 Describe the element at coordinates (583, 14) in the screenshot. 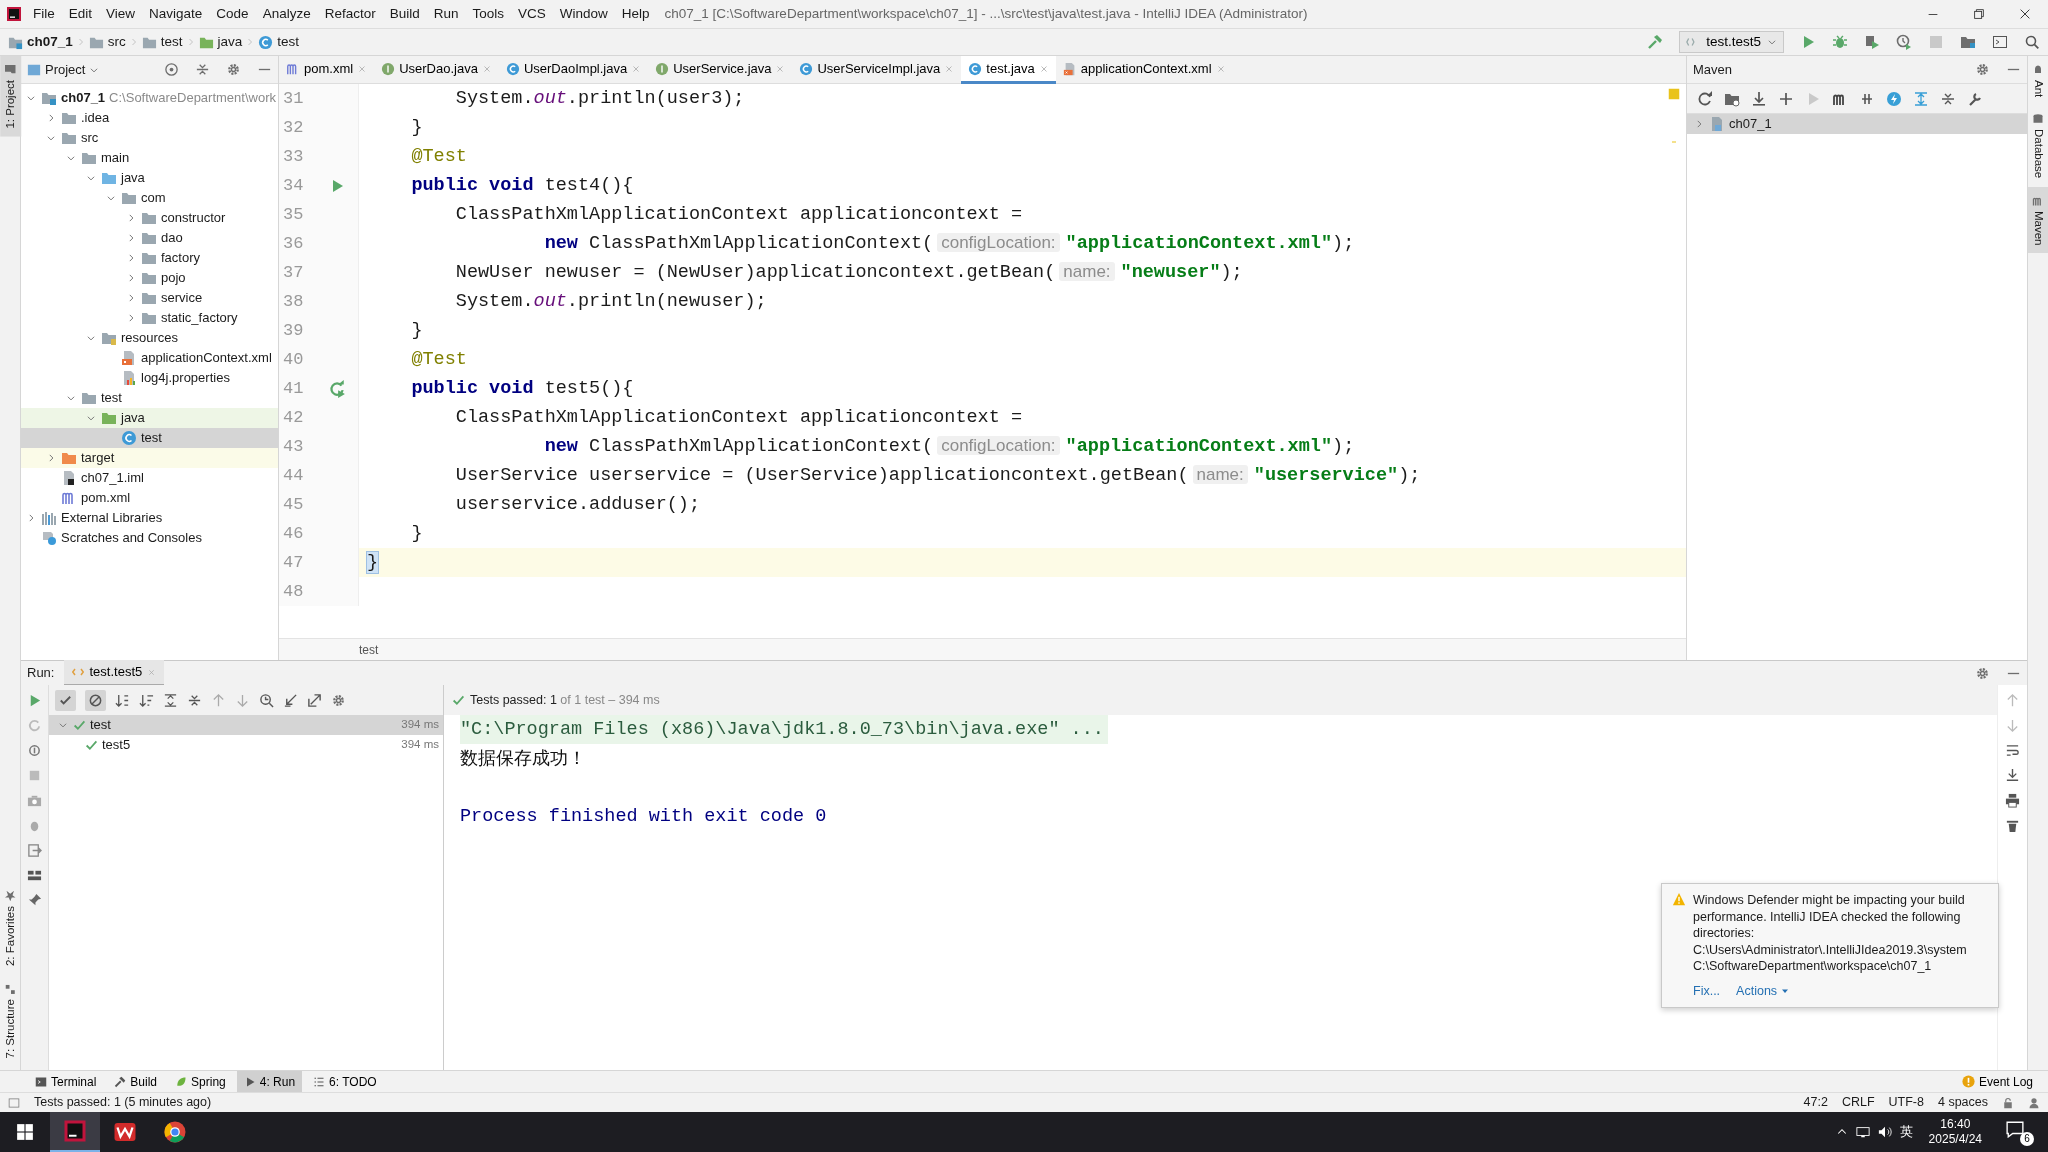

I see `menu-item: Window` at that location.